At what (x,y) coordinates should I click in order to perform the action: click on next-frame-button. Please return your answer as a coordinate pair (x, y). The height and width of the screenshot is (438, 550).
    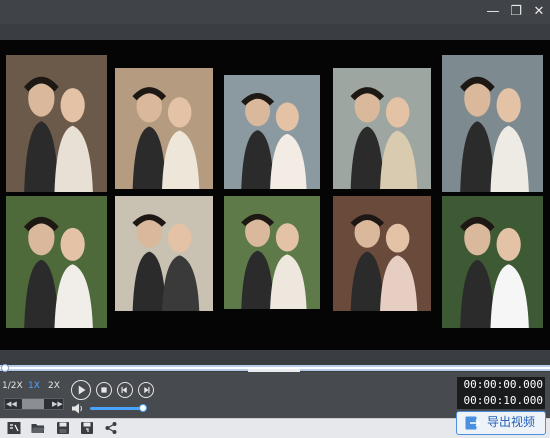
    Looking at the image, I should click on (146, 390).